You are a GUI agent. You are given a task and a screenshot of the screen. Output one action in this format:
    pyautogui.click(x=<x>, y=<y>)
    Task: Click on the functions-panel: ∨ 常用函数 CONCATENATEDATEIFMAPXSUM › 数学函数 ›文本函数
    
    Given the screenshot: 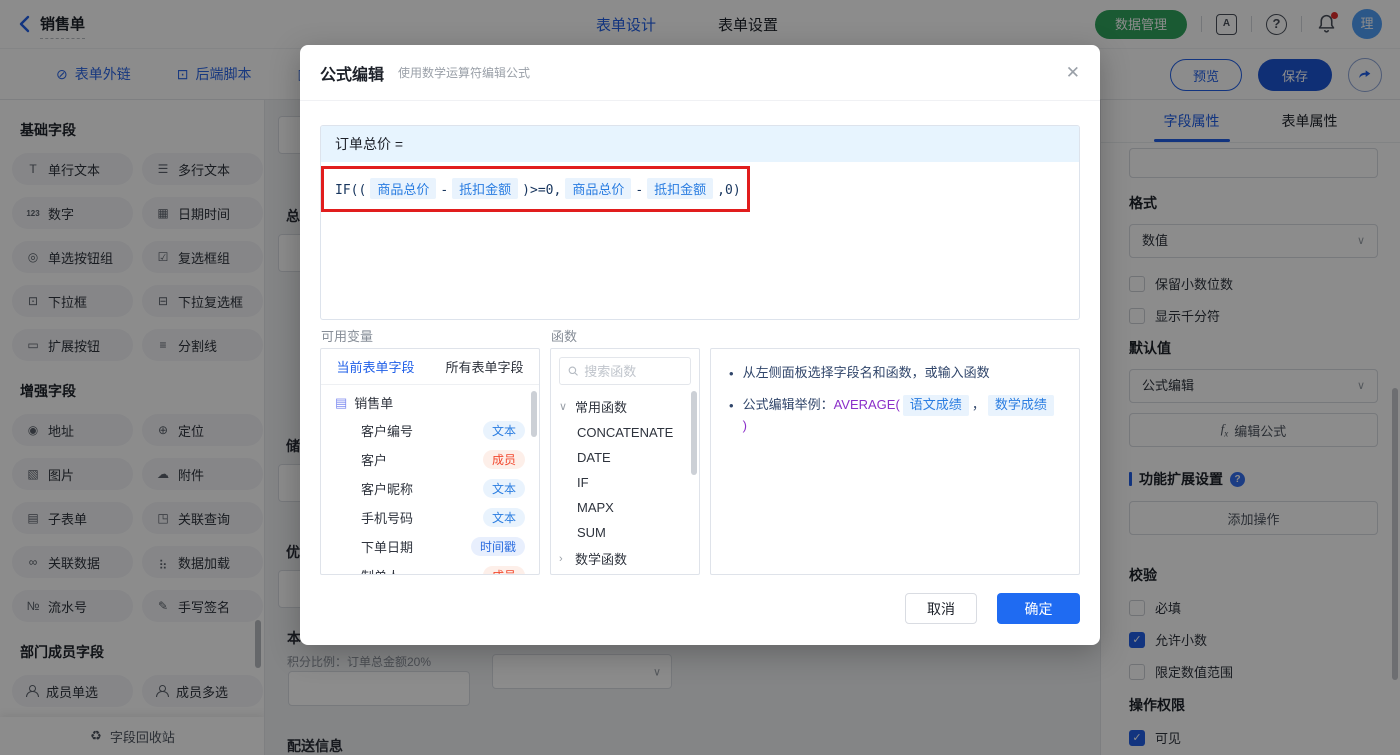 What is the action you would take?
    pyautogui.click(x=625, y=461)
    